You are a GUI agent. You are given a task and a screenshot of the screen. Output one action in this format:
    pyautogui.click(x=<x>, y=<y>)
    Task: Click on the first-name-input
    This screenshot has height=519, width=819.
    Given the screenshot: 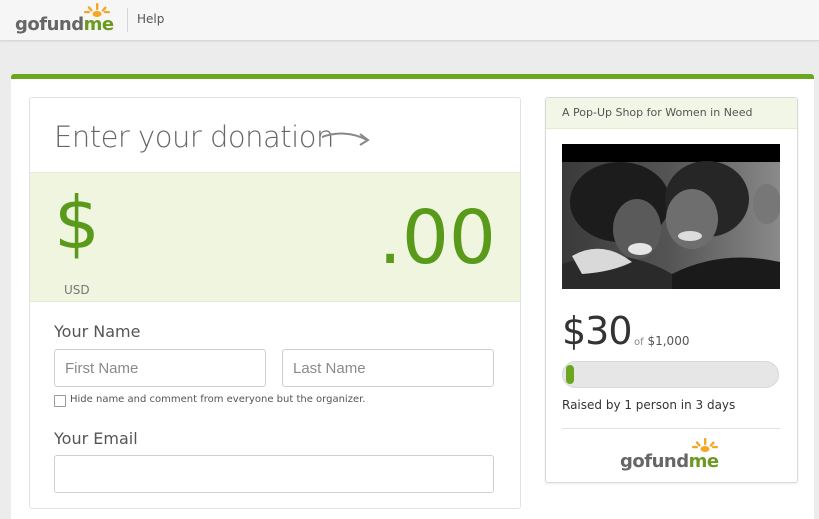 What is the action you would take?
    pyautogui.click(x=160, y=368)
    